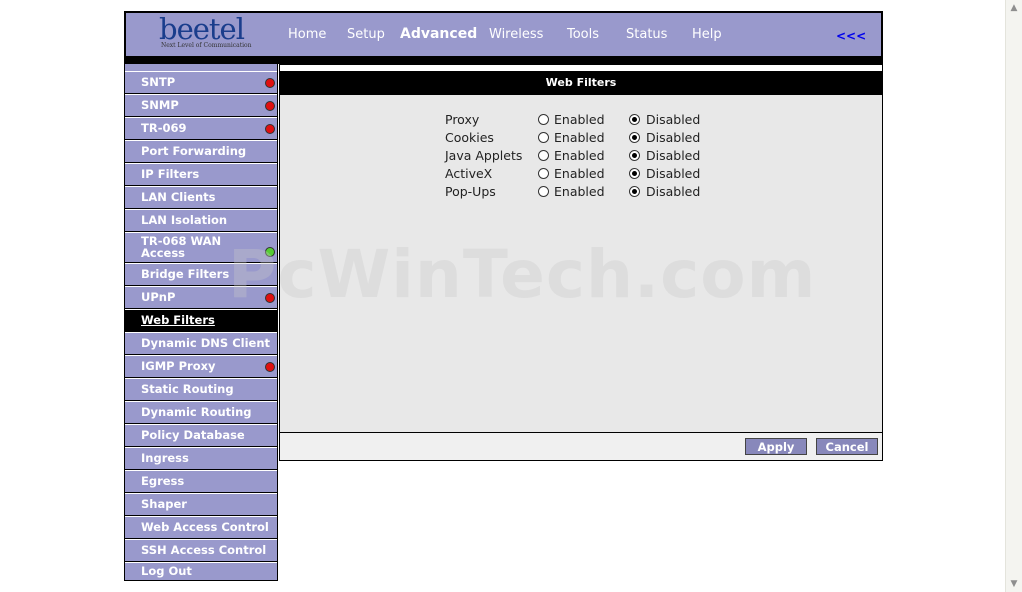  I want to click on green-status-dot-icon, so click(270, 252).